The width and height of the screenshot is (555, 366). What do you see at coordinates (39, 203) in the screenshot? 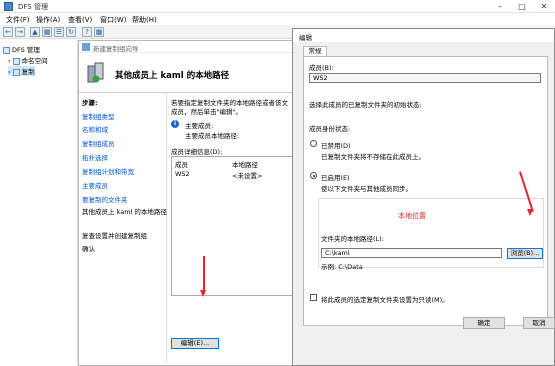
I see `navigation-tree: DFS 管理 › 命名空间 › 复制` at bounding box center [39, 203].